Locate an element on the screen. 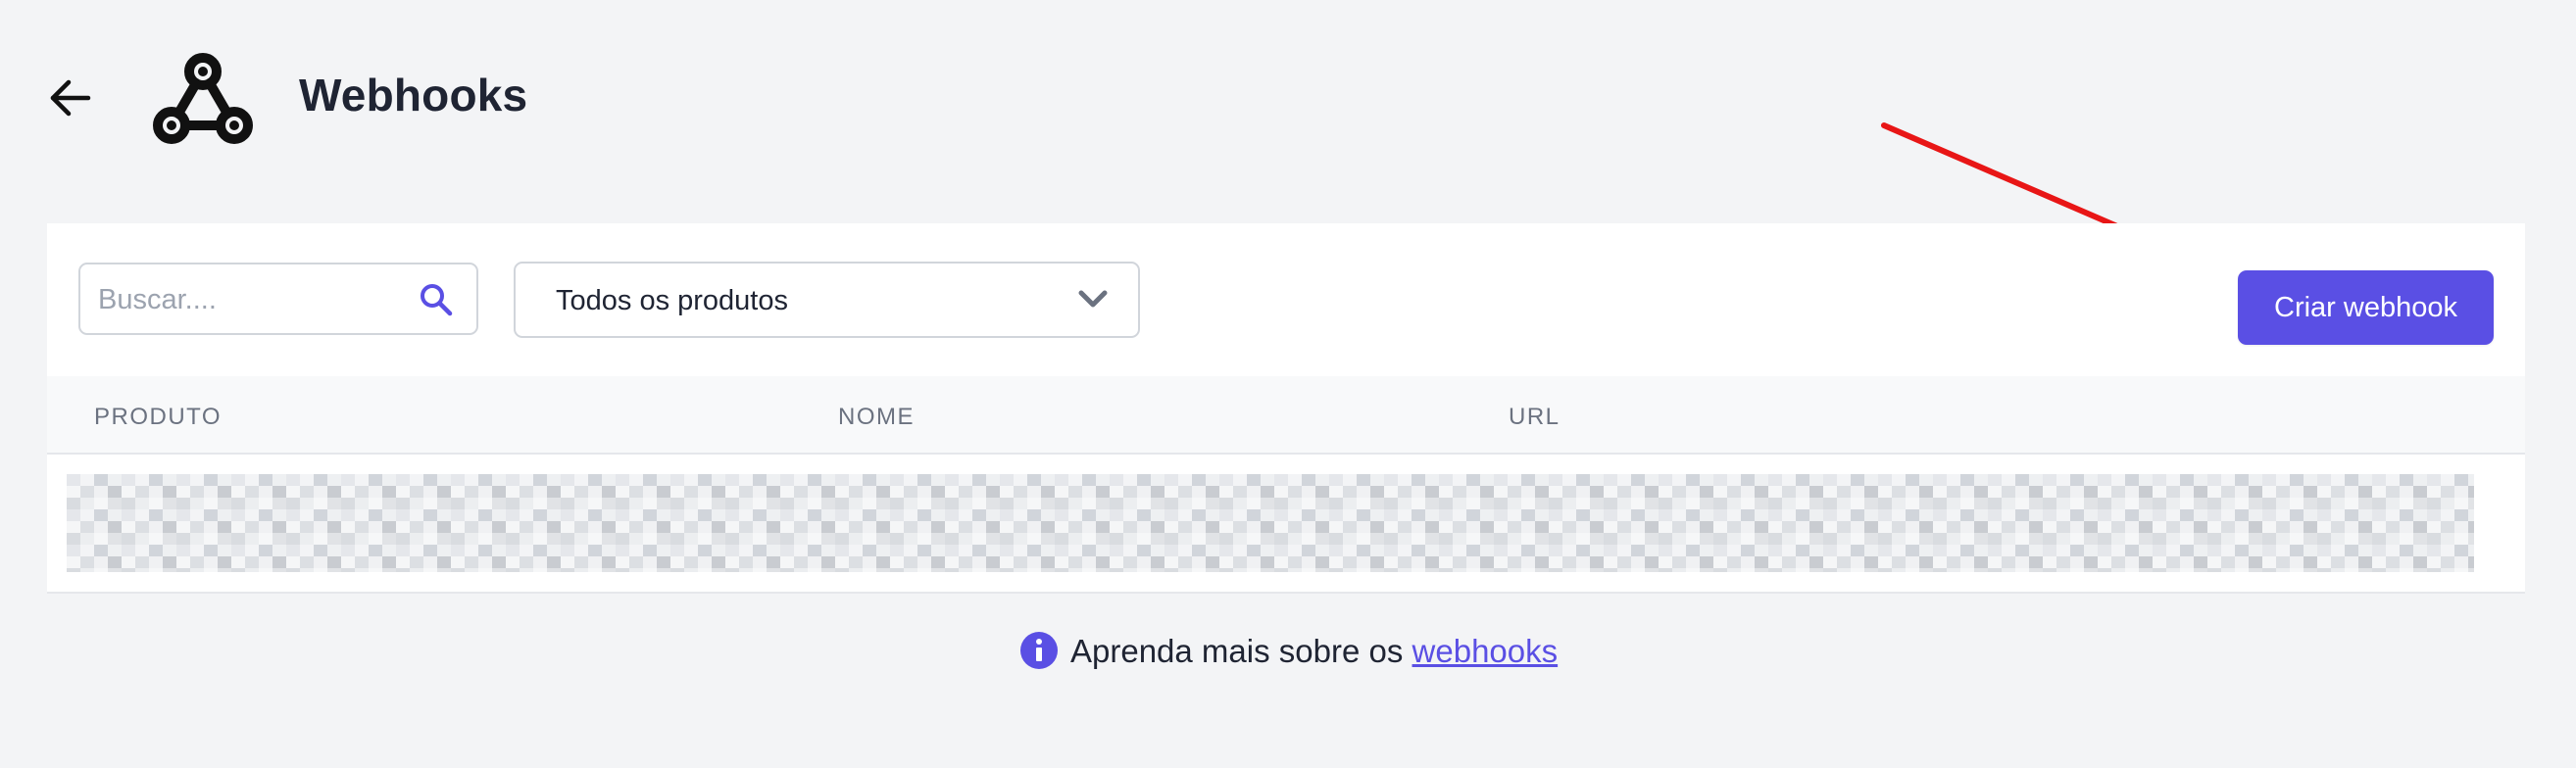 This screenshot has height=768, width=2576. learn-more-text: Aprenda mais sobre os webhooks is located at coordinates (1314, 651).